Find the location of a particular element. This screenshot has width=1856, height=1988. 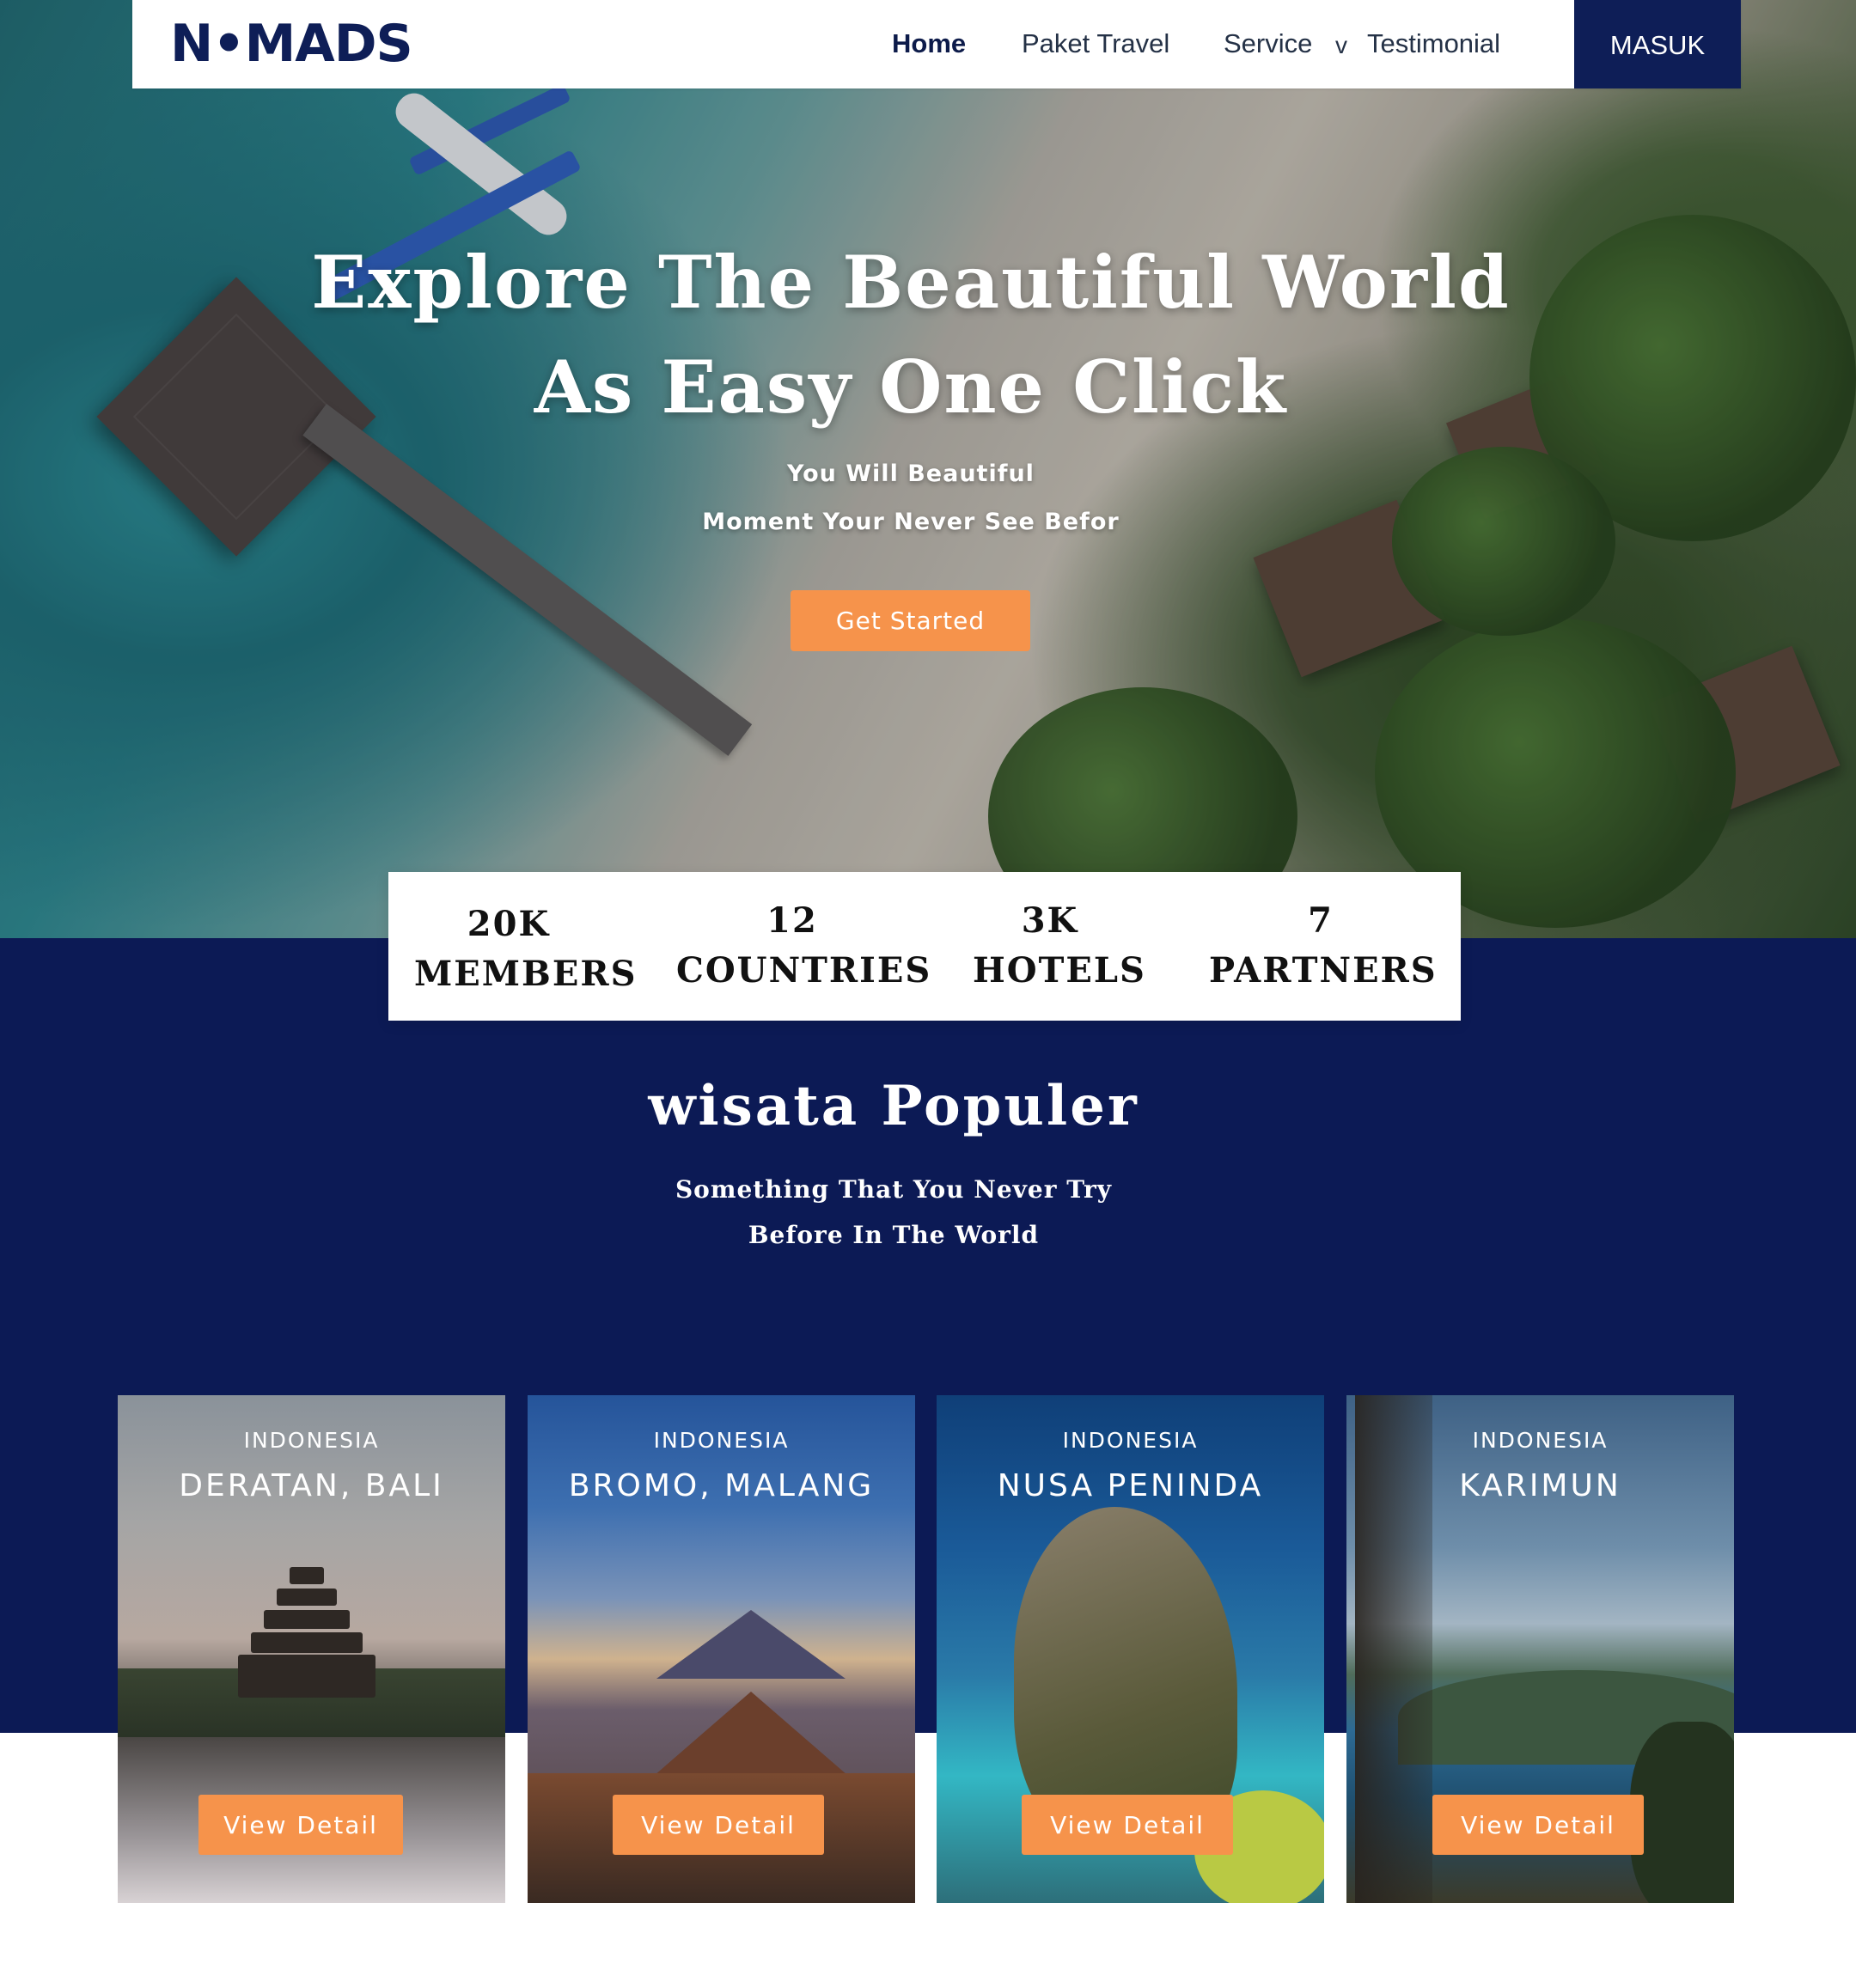

nav-paket-travel-link: Paket Travel is located at coordinates (1095, 43).